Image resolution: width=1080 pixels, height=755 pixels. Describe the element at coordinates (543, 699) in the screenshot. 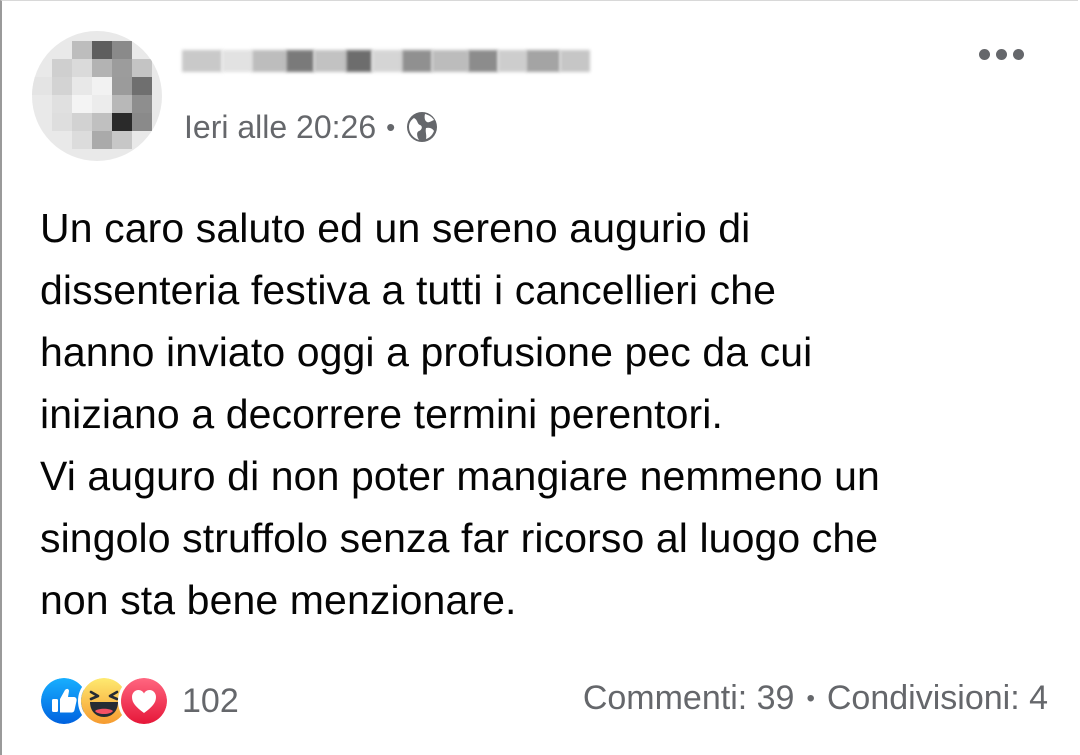

I see `post-footer: 102 Commenti: 39 • Condivisioni: 4` at that location.